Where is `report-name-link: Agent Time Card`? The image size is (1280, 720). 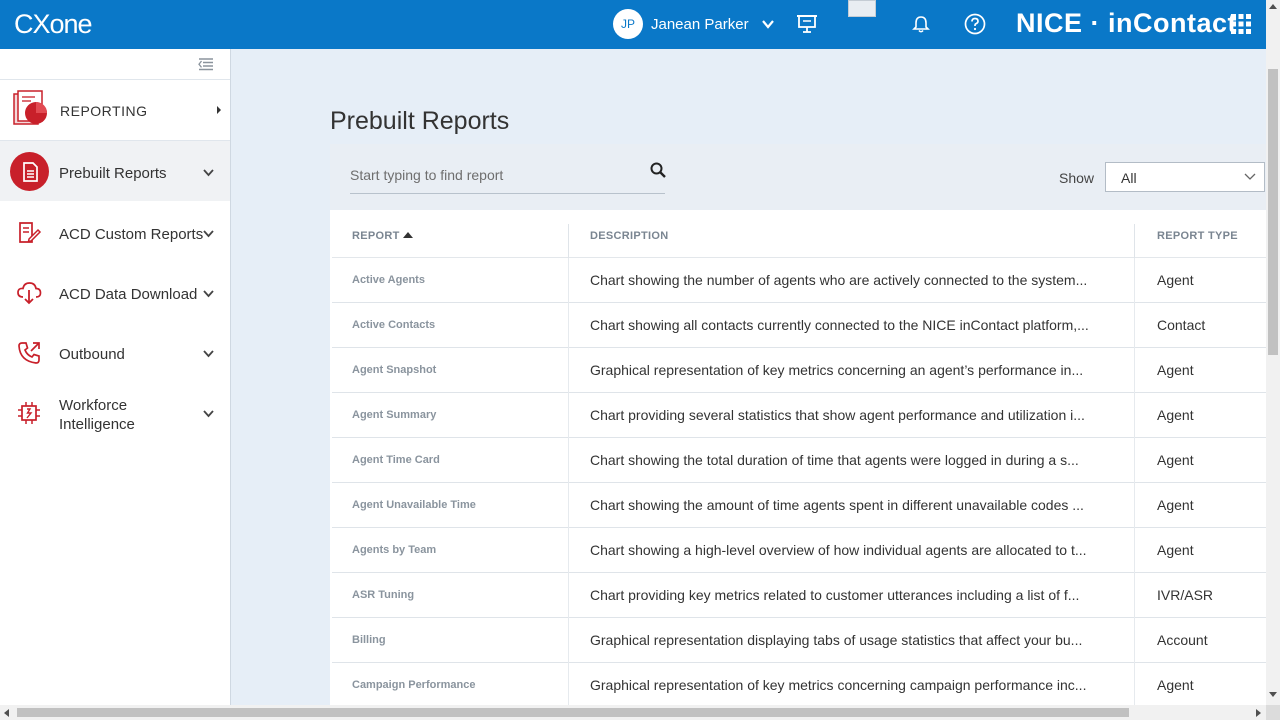 report-name-link: Agent Time Card is located at coordinates (396, 460).